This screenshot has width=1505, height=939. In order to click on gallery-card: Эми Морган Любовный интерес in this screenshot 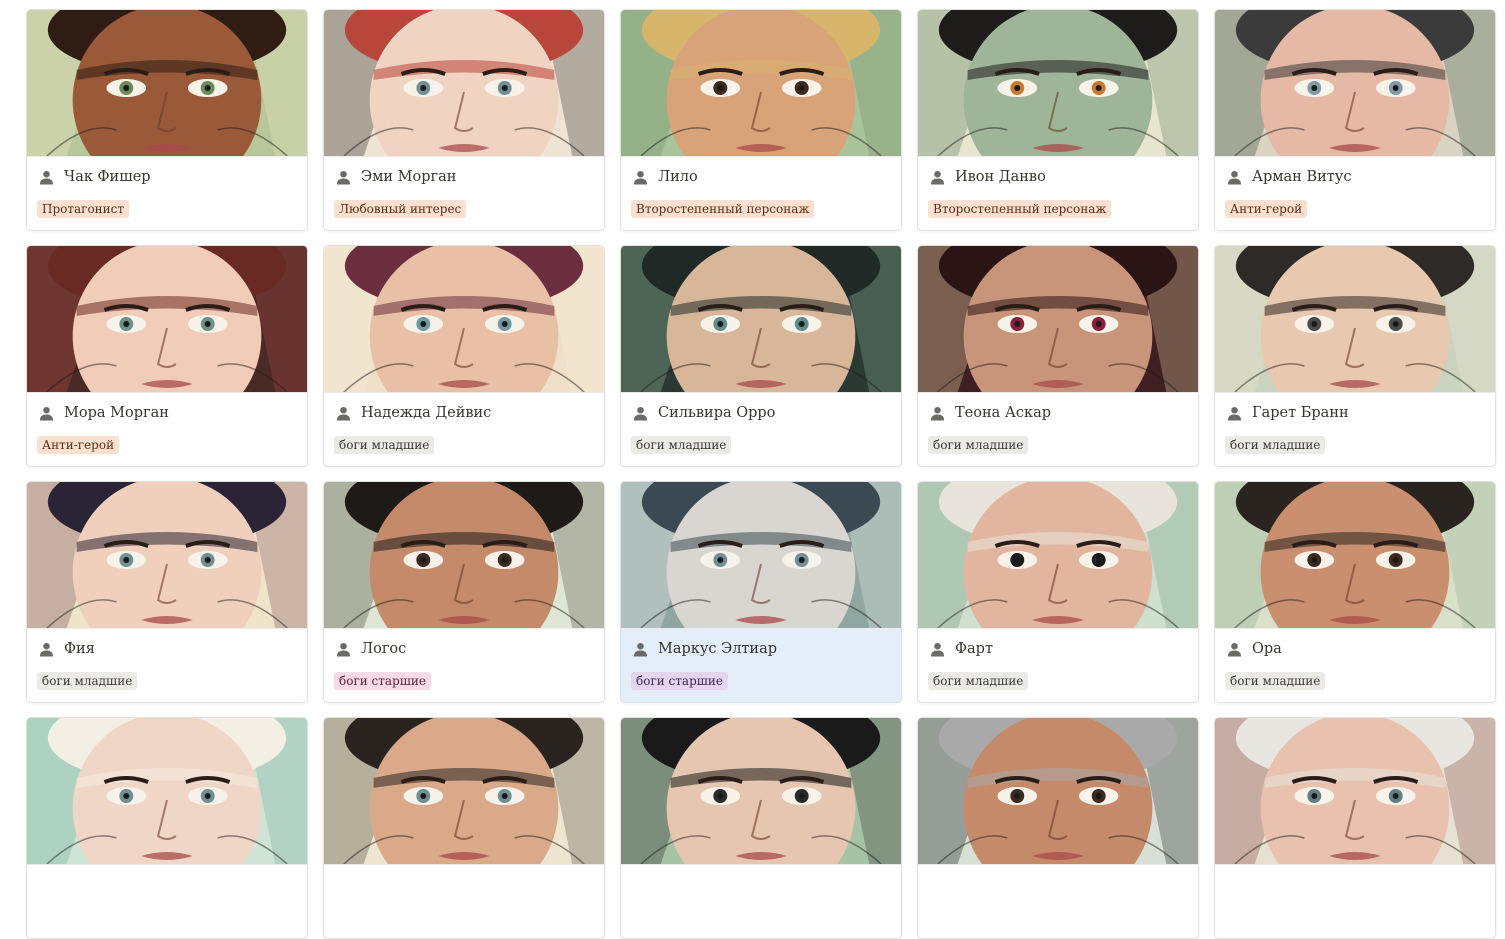, I will do `click(464, 120)`.